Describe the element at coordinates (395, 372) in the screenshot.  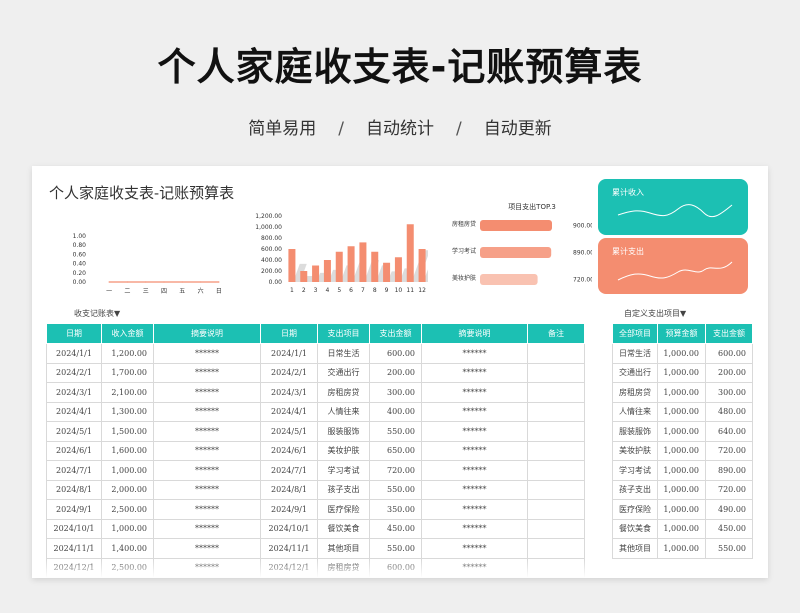
I see `ledger-cell: 200.00` at that location.